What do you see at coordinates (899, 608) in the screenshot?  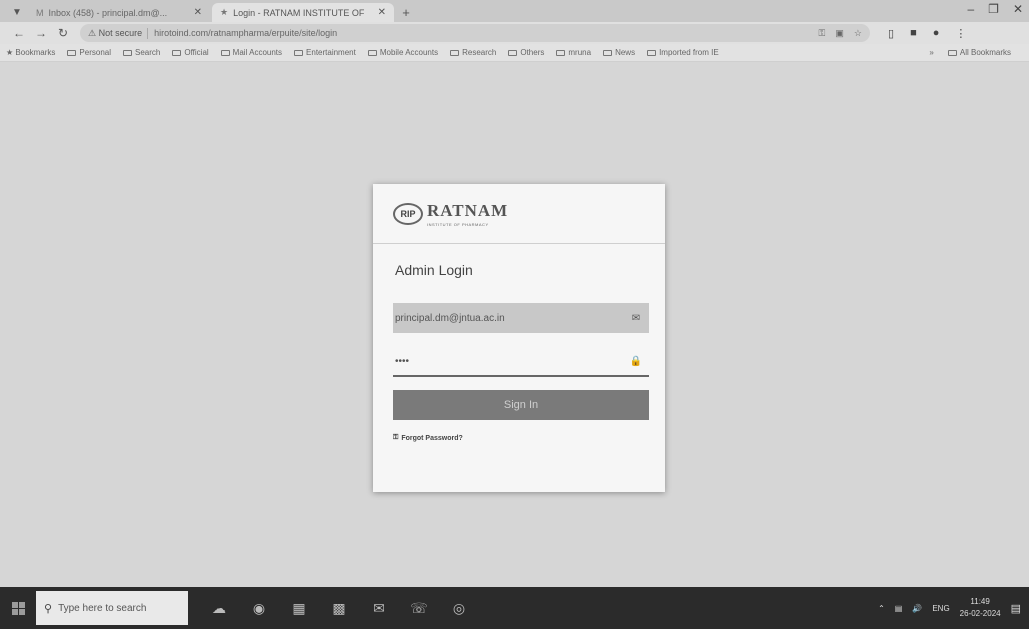 I see `network-icon: ▤` at bounding box center [899, 608].